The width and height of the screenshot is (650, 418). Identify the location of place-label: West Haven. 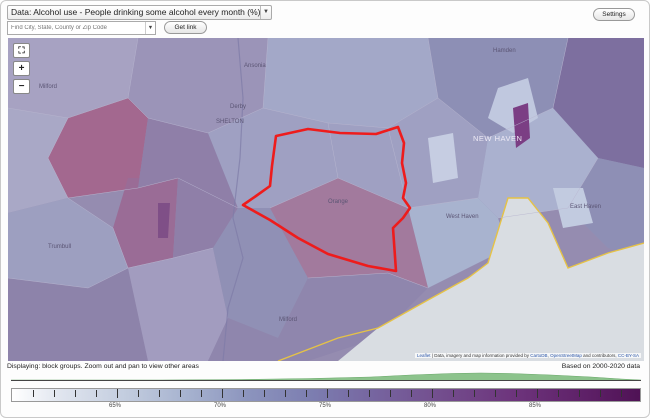
(462, 217).